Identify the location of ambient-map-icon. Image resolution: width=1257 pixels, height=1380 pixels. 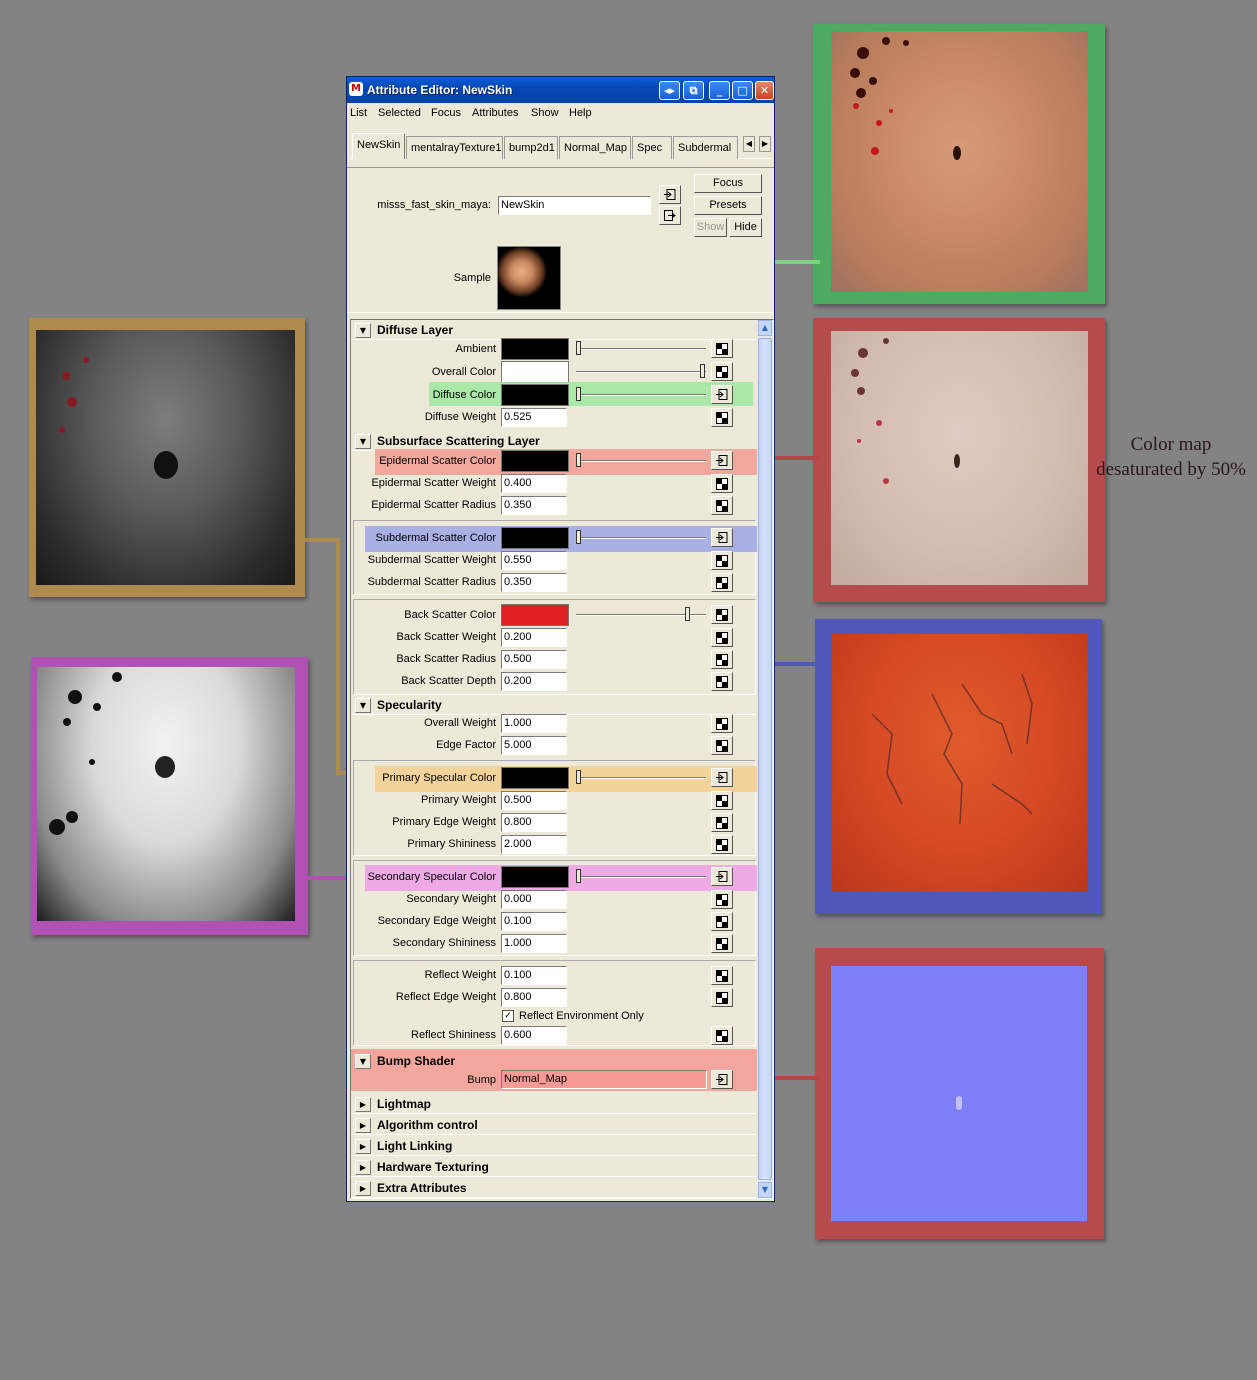
(722, 348).